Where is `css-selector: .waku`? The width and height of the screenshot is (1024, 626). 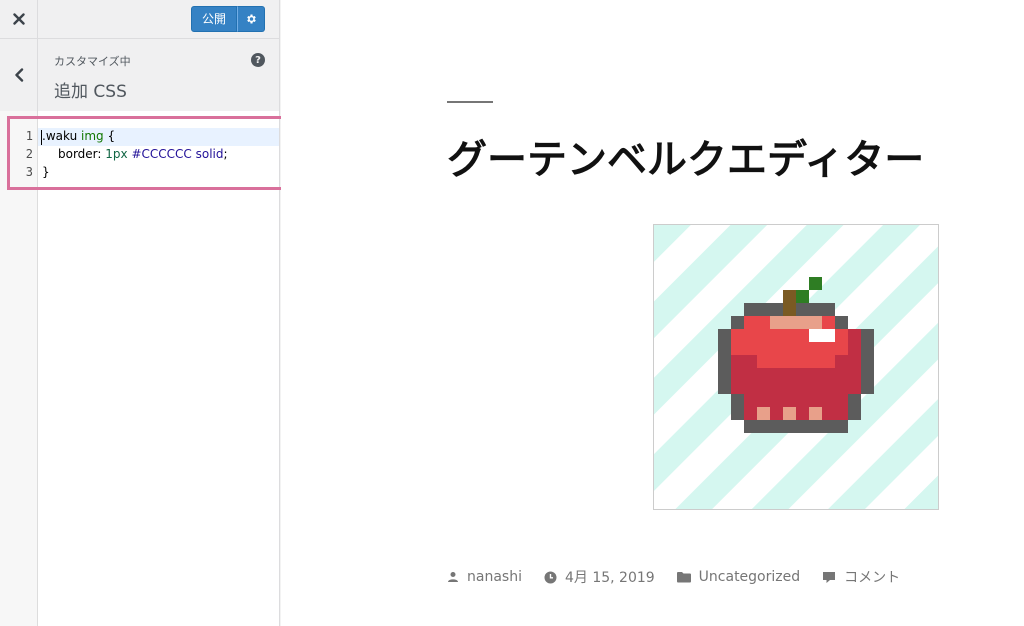
css-selector: .waku is located at coordinates (60, 136).